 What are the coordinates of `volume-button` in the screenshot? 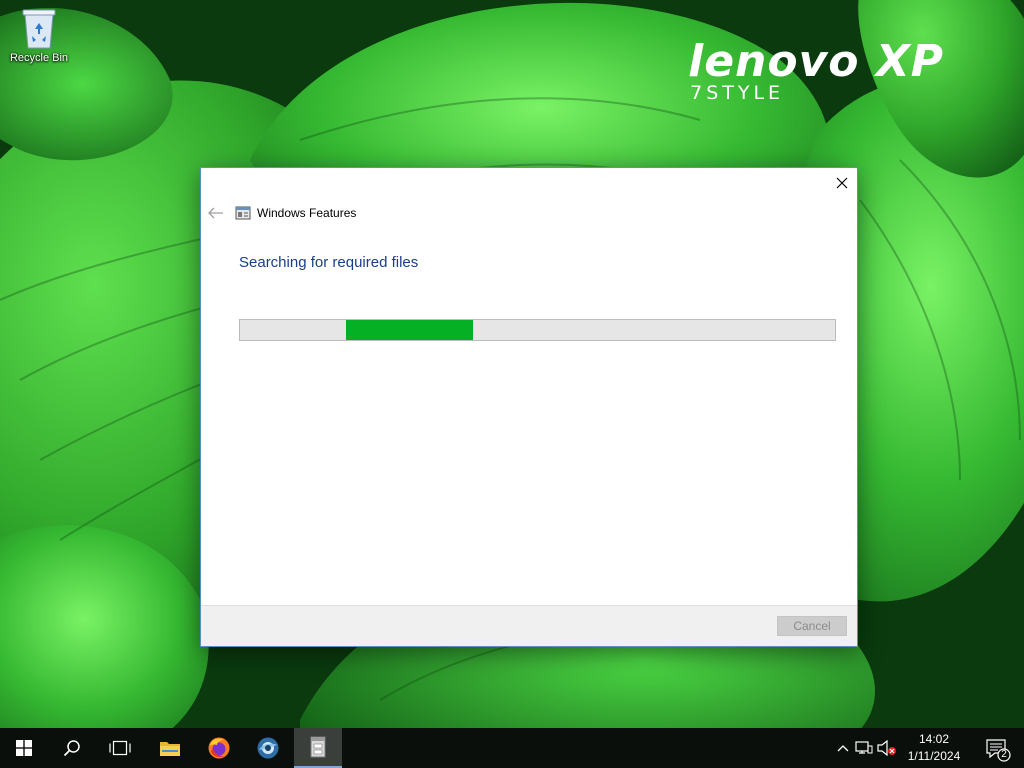 It's located at (887, 748).